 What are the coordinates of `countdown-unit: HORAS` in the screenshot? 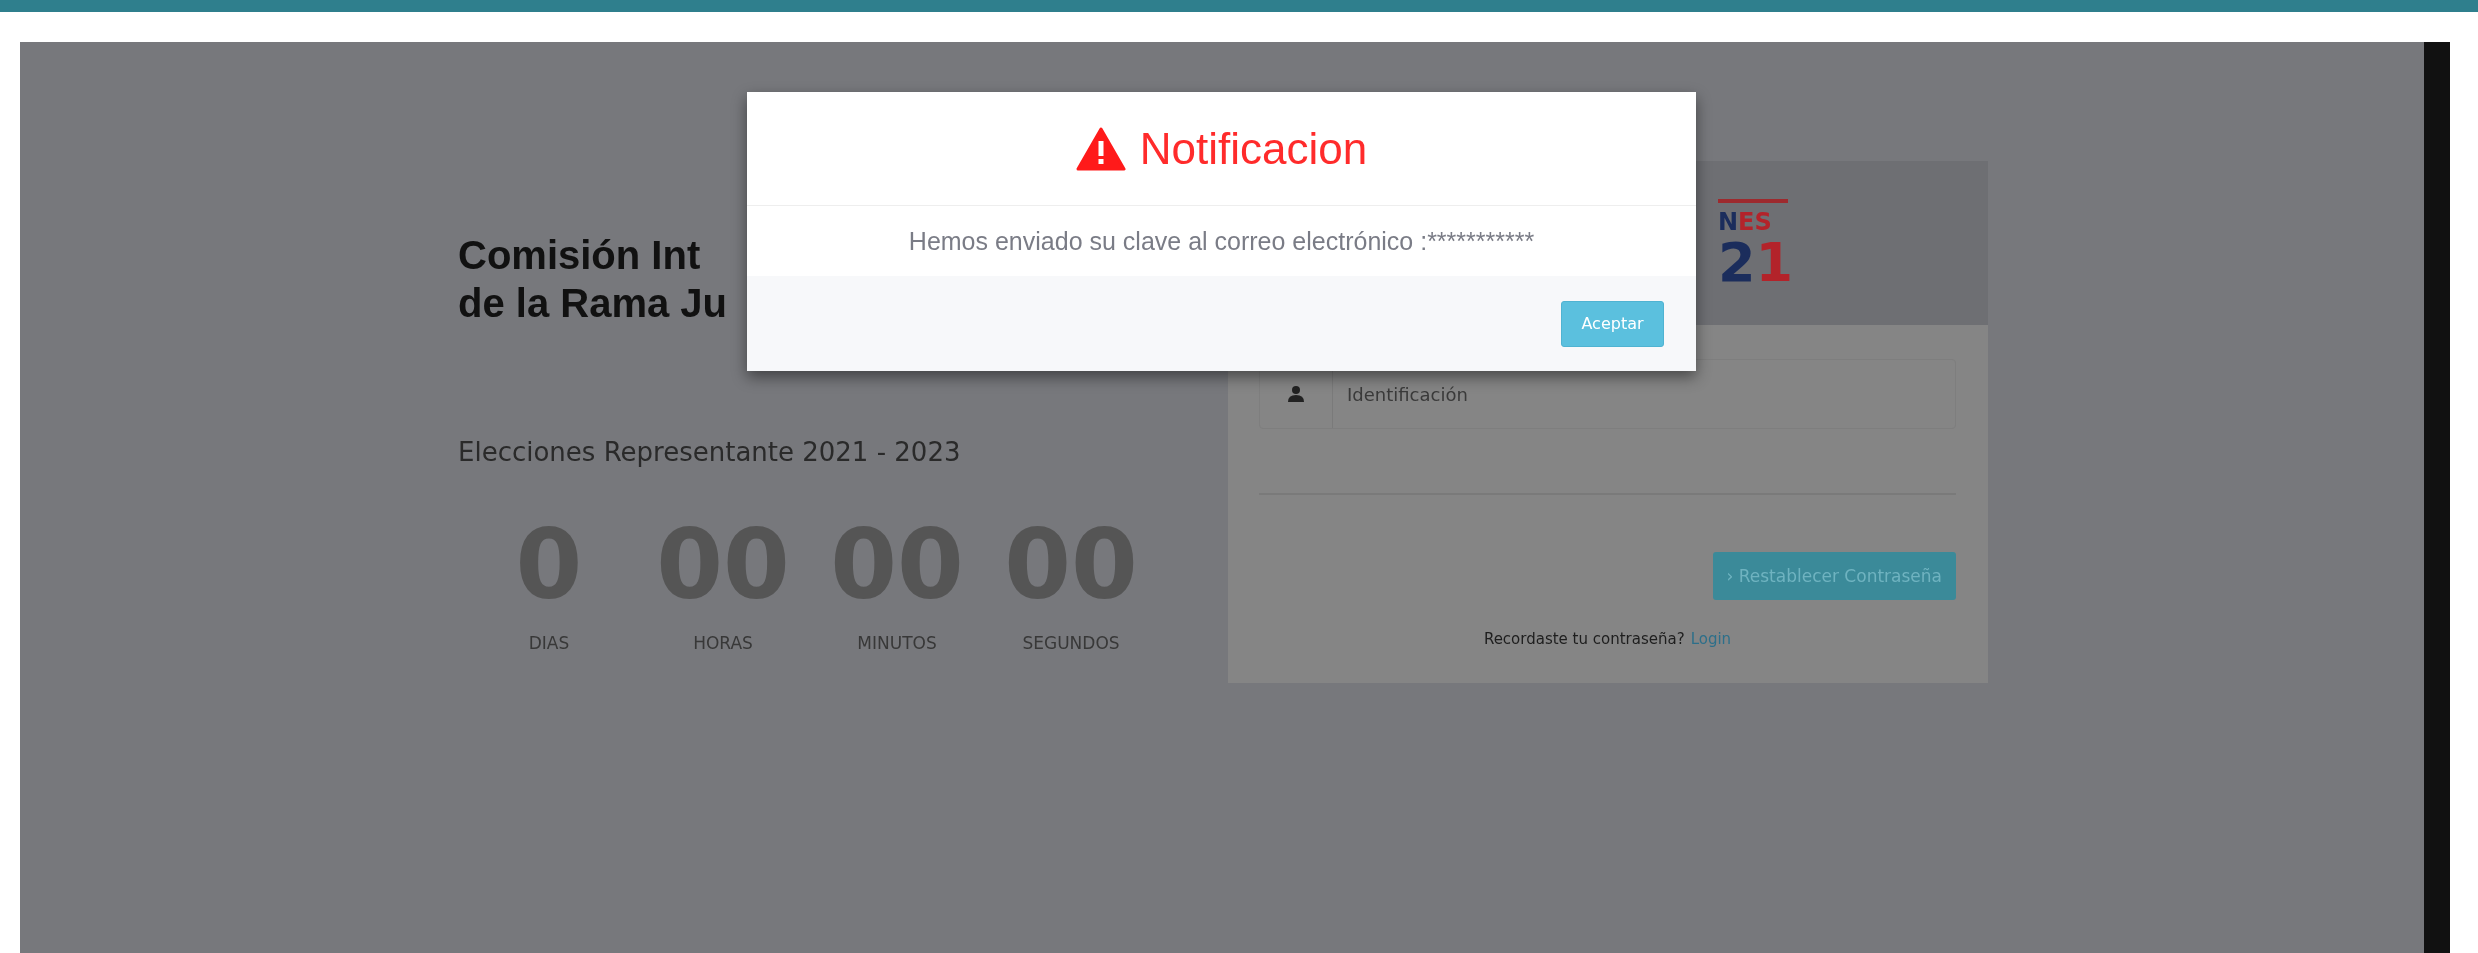 It's located at (723, 643).